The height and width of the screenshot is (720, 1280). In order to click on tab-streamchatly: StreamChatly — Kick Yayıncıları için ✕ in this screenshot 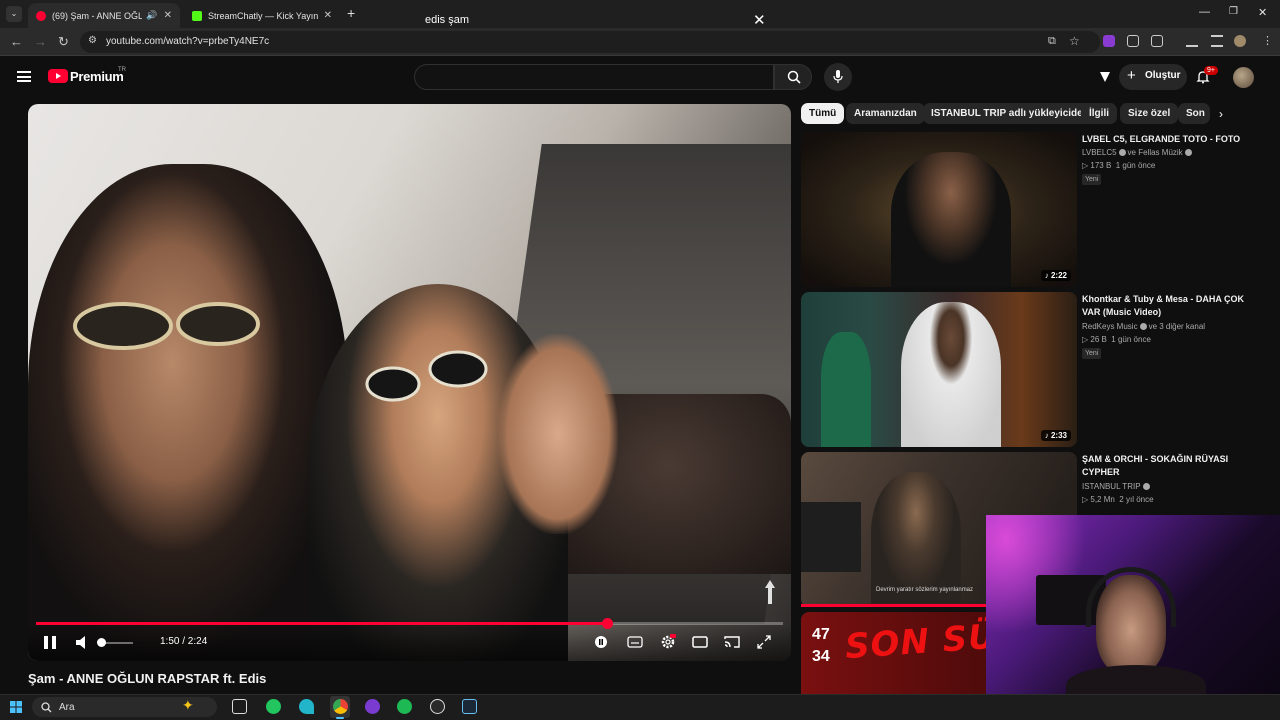, I will do `click(262, 15)`.